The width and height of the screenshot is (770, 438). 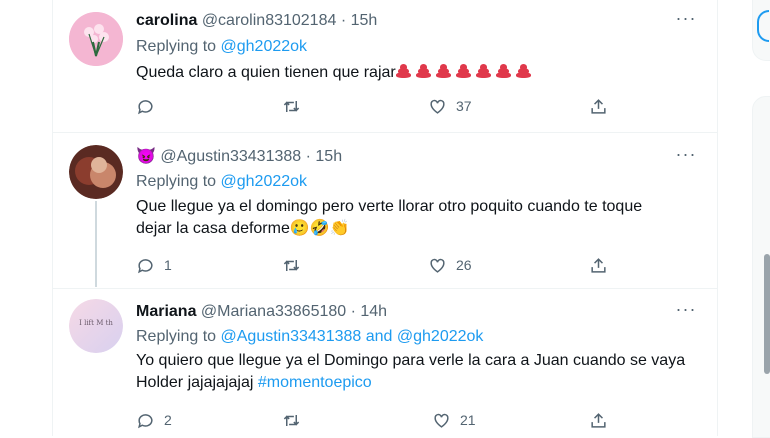 I want to click on avatar: I lift M th, so click(x=96, y=326).